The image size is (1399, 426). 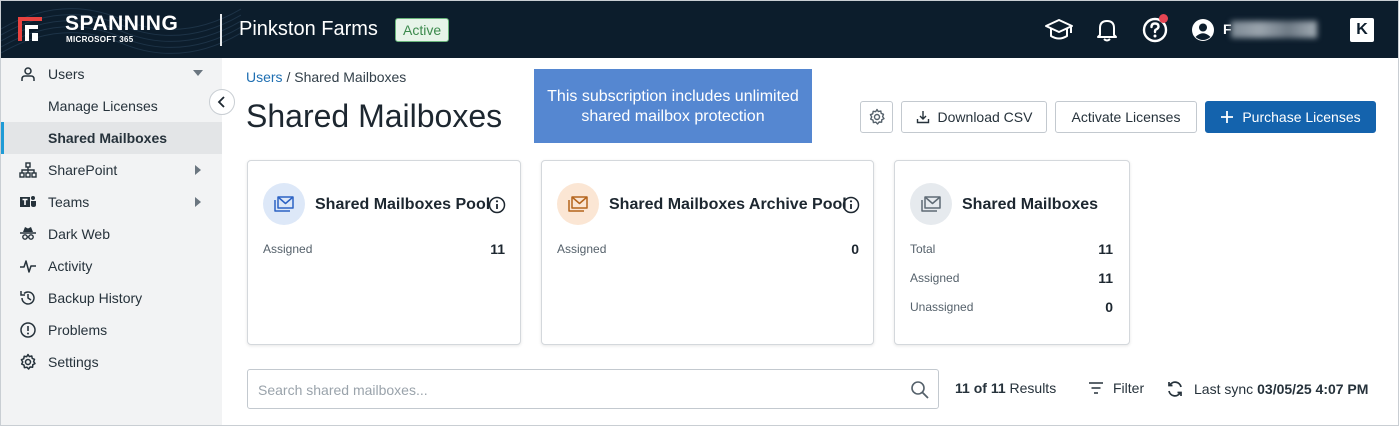 I want to click on search-box, so click(x=593, y=389).